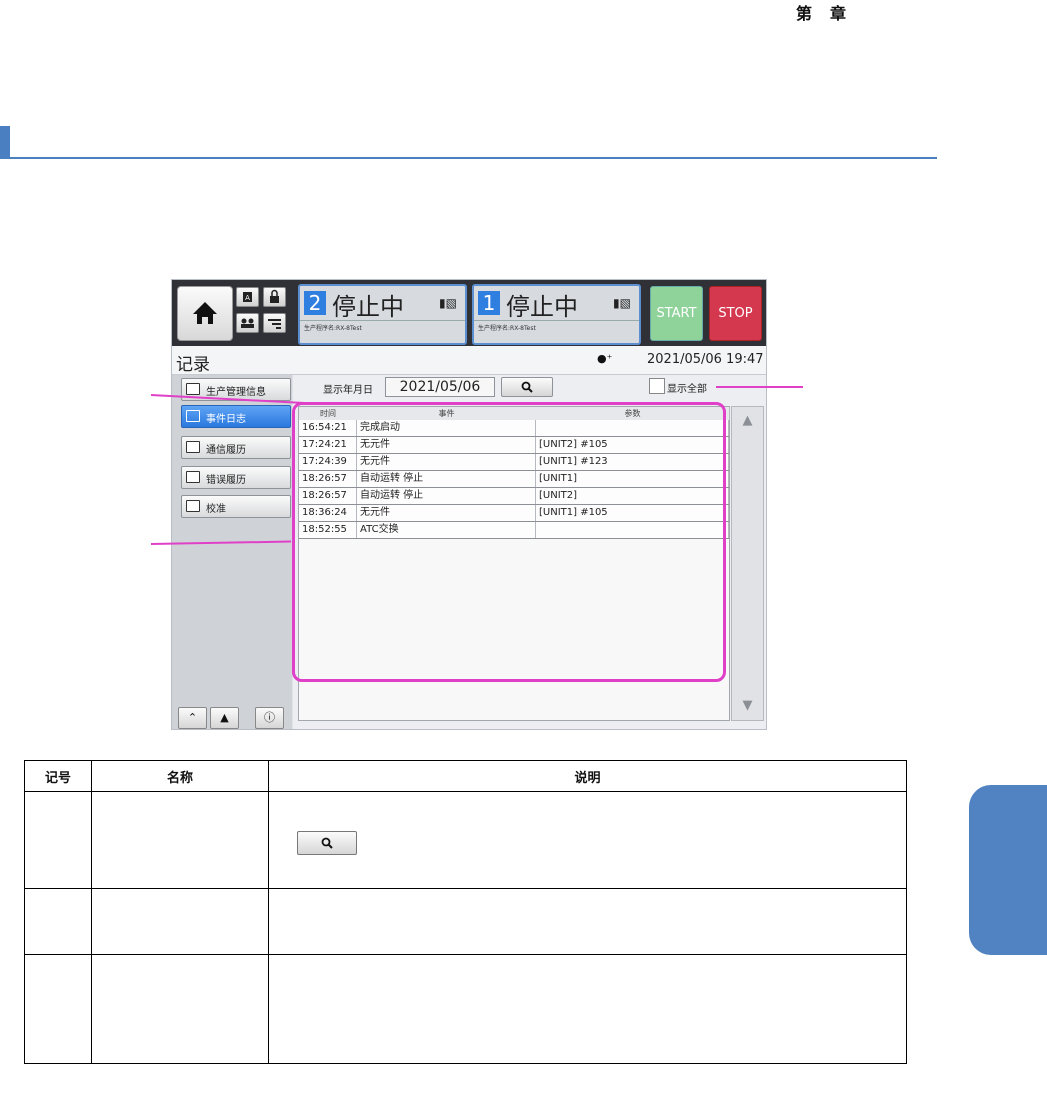  I want to click on section-rule, so click(468, 158).